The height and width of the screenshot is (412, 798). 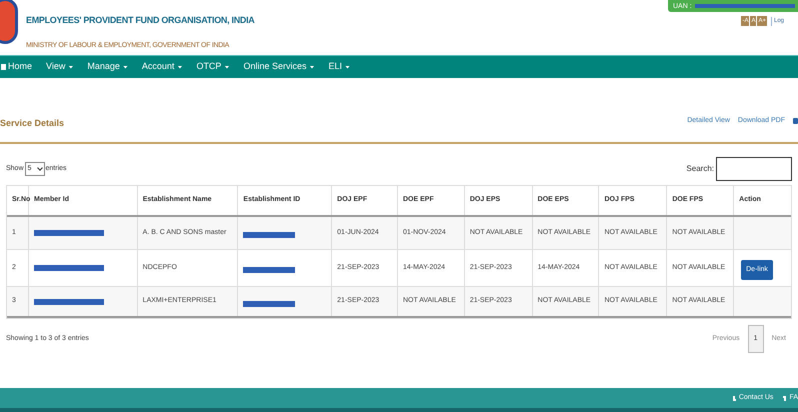 What do you see at coordinates (339, 67) in the screenshot?
I see `nav-menu-item: ELI` at bounding box center [339, 67].